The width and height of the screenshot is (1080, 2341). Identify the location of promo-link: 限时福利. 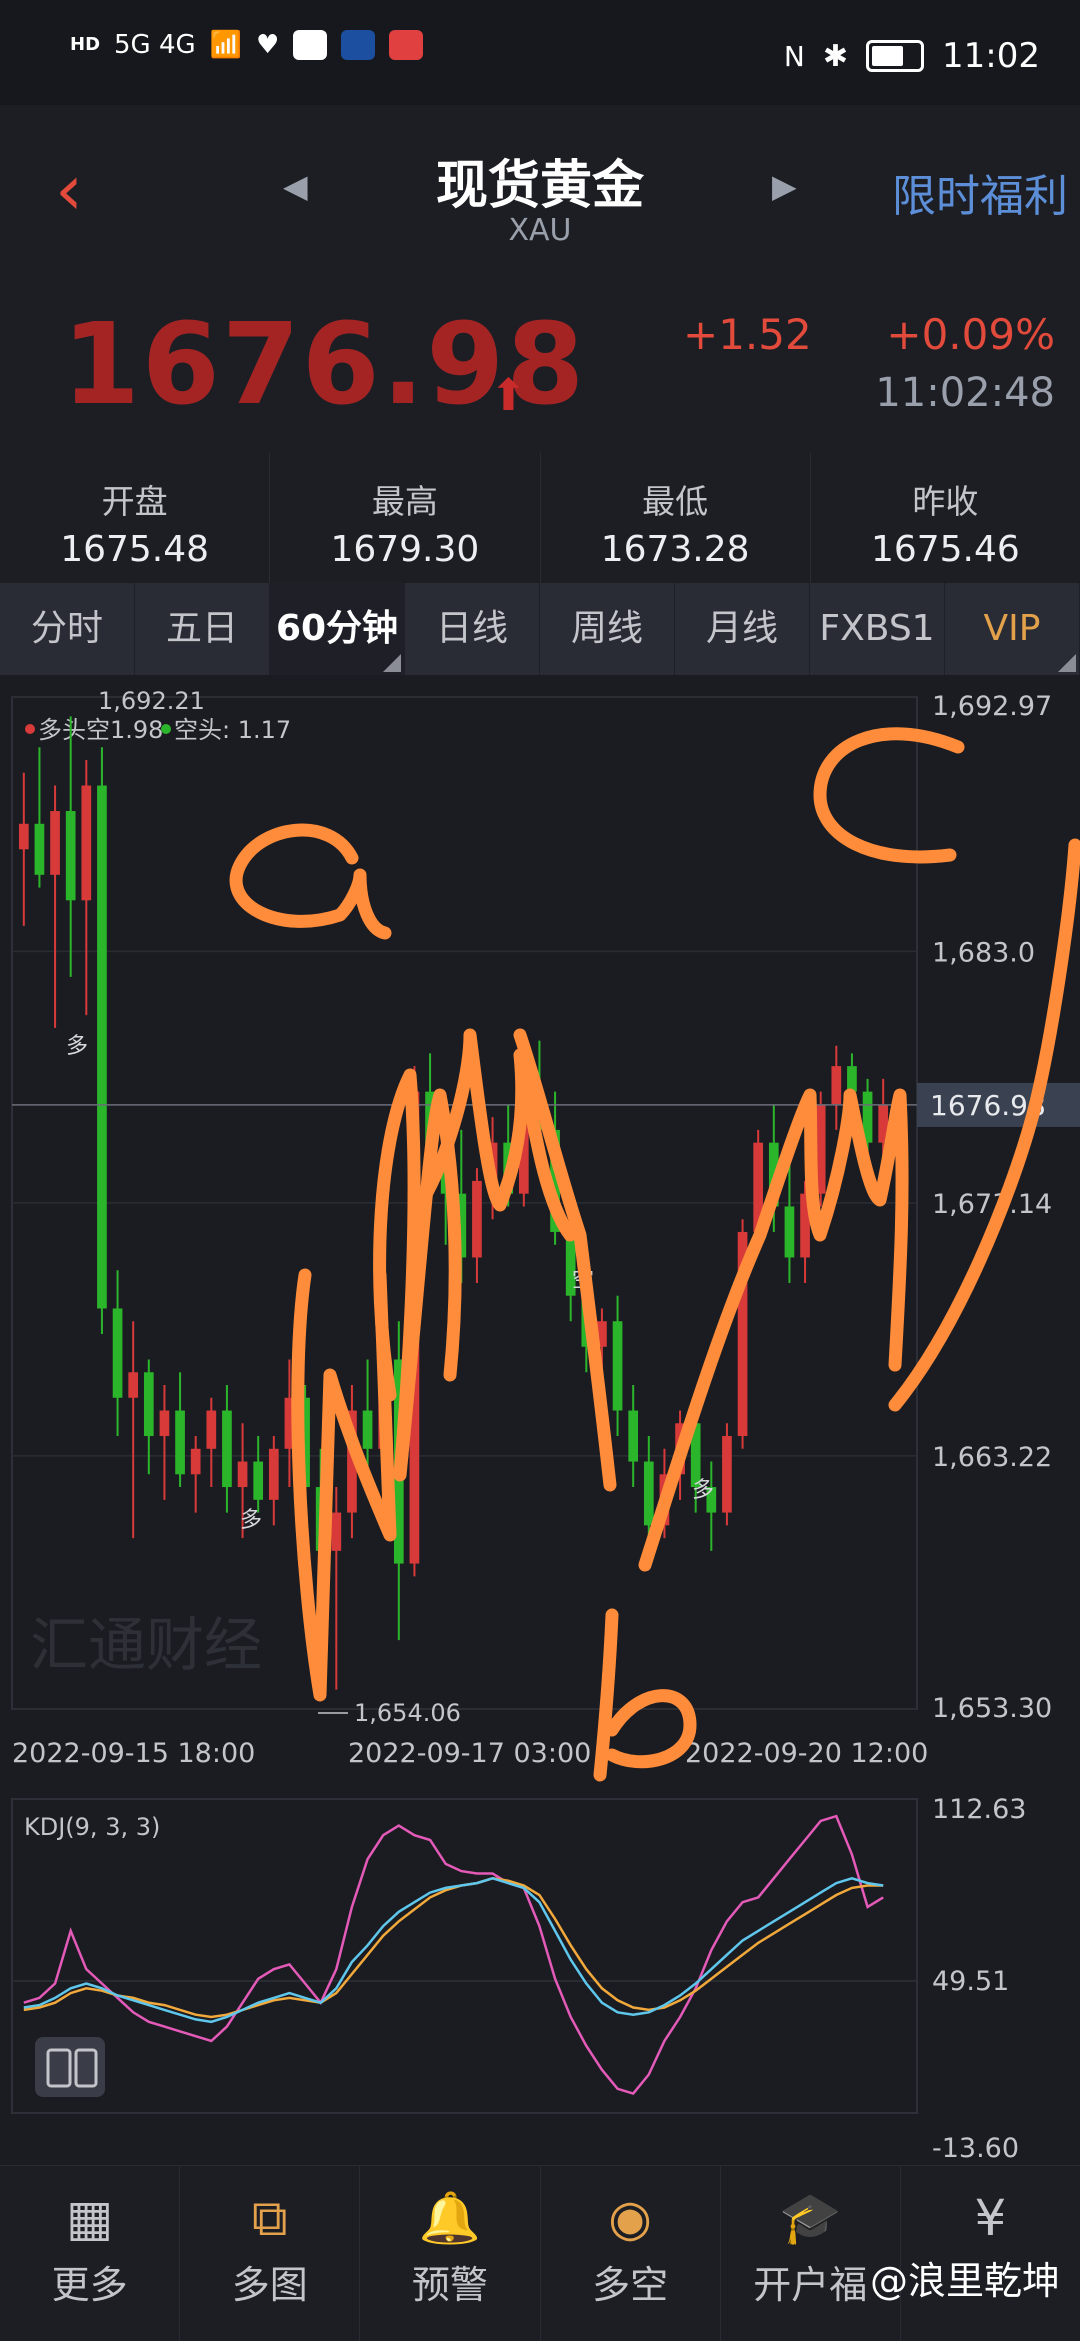
(980, 192).